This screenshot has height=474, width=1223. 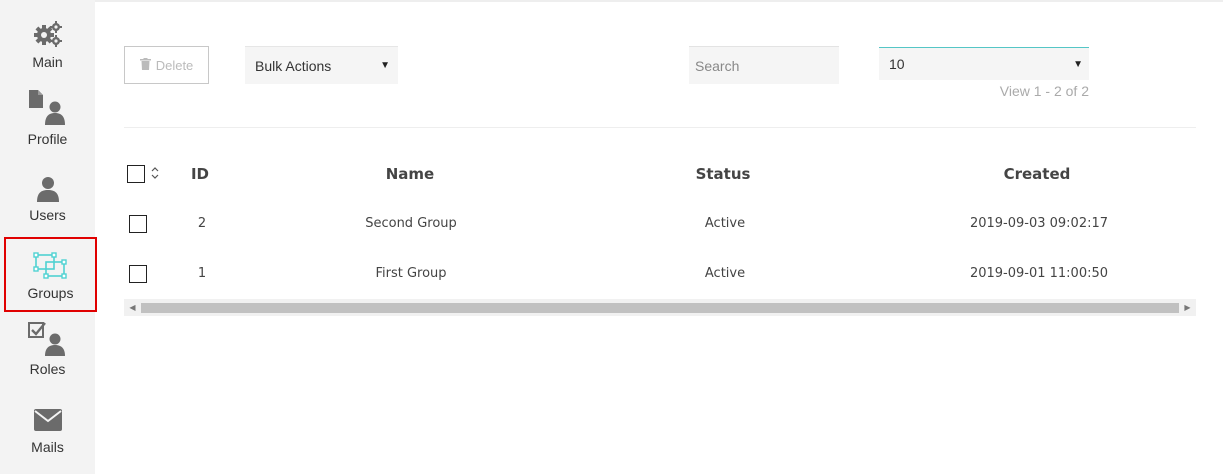 What do you see at coordinates (293, 65) in the screenshot?
I see `bulk-actions-value: Bulk Actions` at bounding box center [293, 65].